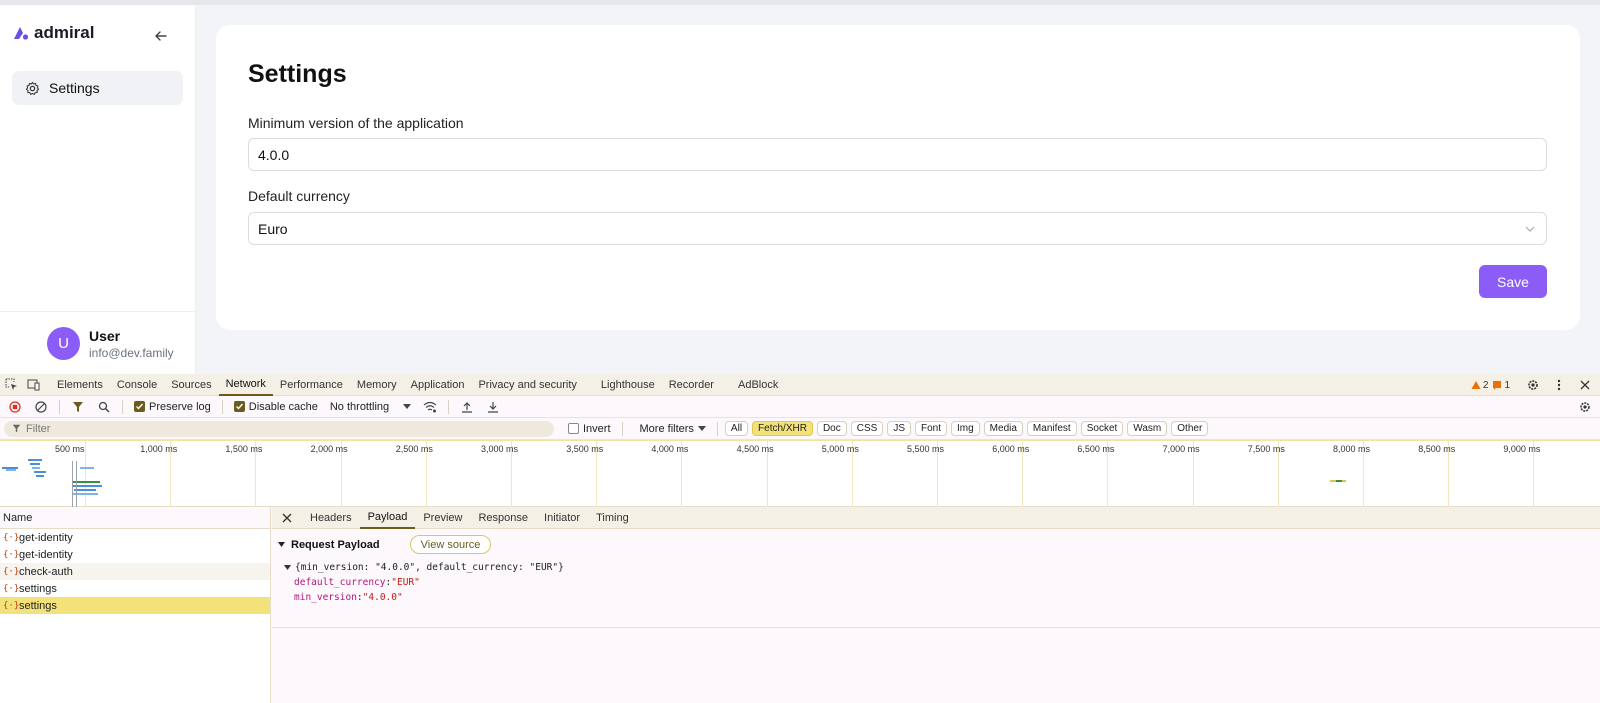  I want to click on filter-chip-all: All, so click(736, 428).